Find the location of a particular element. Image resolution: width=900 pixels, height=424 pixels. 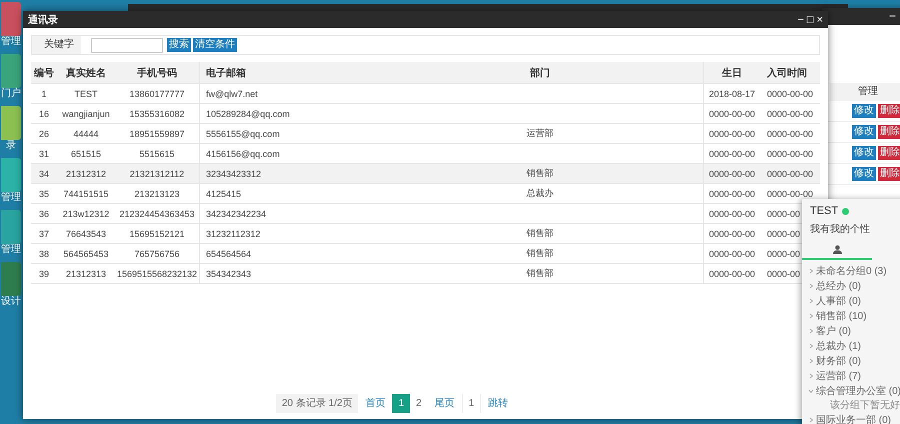

table-cell: wangjianjun is located at coordinates (86, 114).